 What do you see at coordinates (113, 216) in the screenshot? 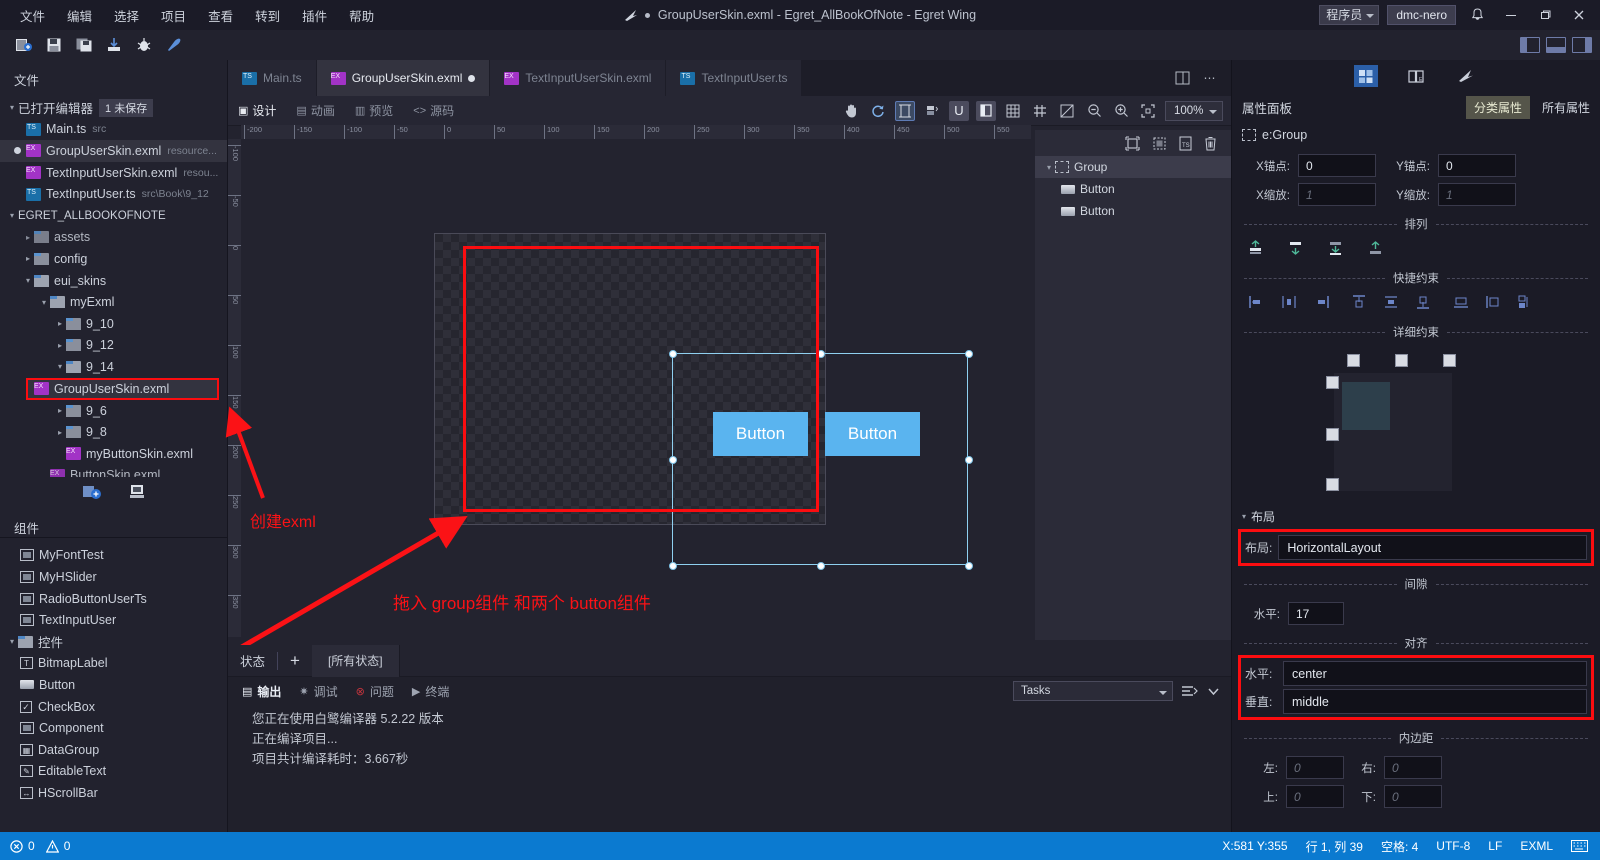
I see `project-root-row: ▾ EGRET_ALLBOOKOFNOTE` at bounding box center [113, 216].